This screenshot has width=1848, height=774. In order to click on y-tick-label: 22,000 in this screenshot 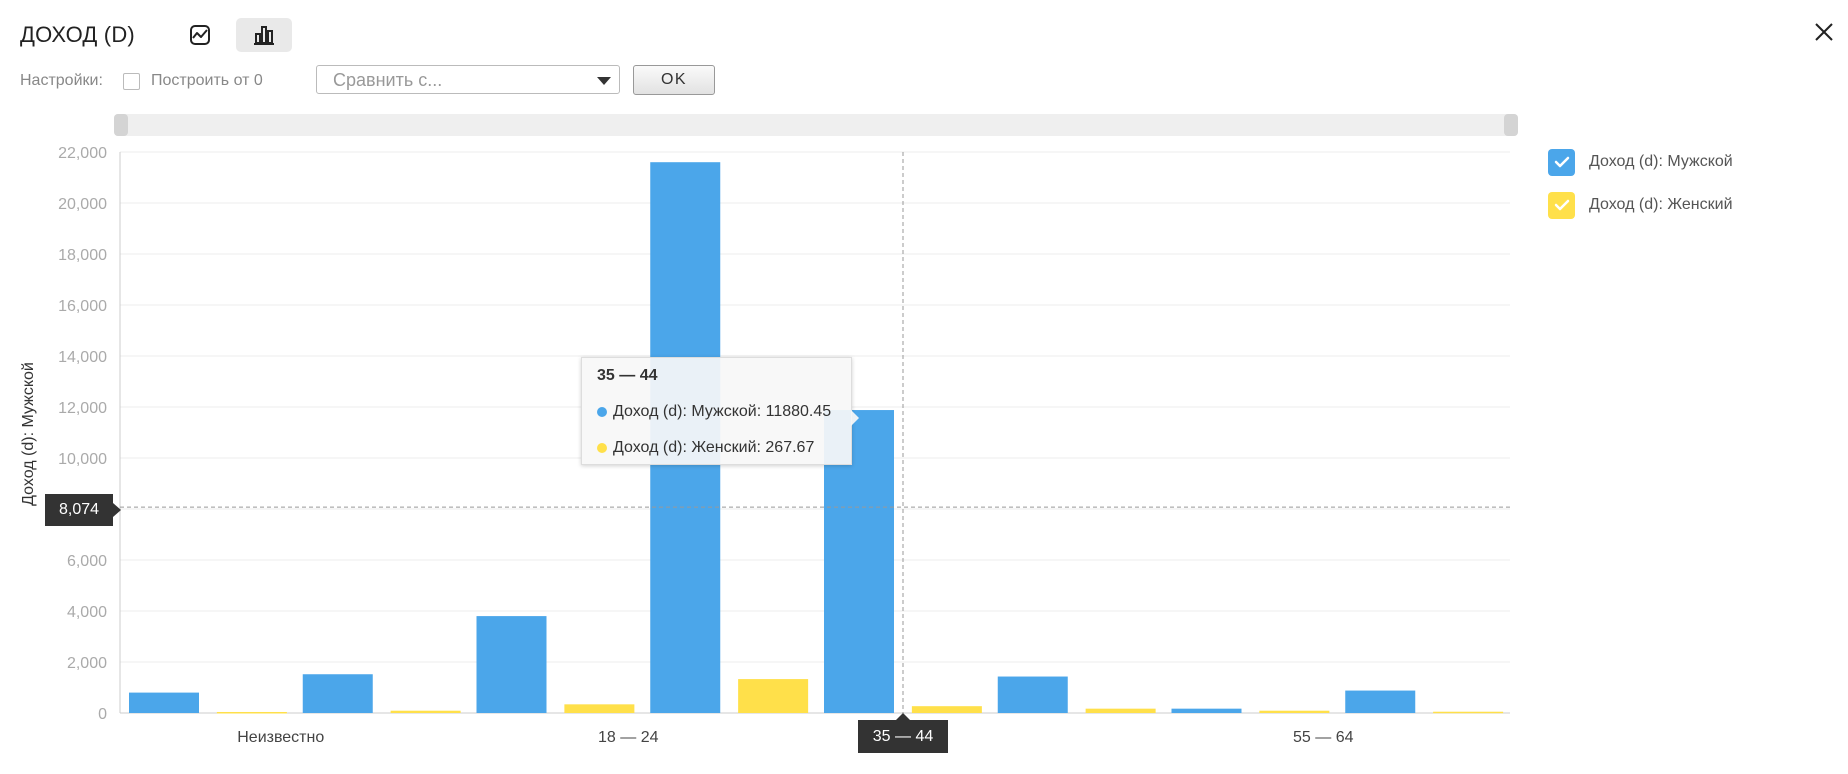, I will do `click(82, 153)`.